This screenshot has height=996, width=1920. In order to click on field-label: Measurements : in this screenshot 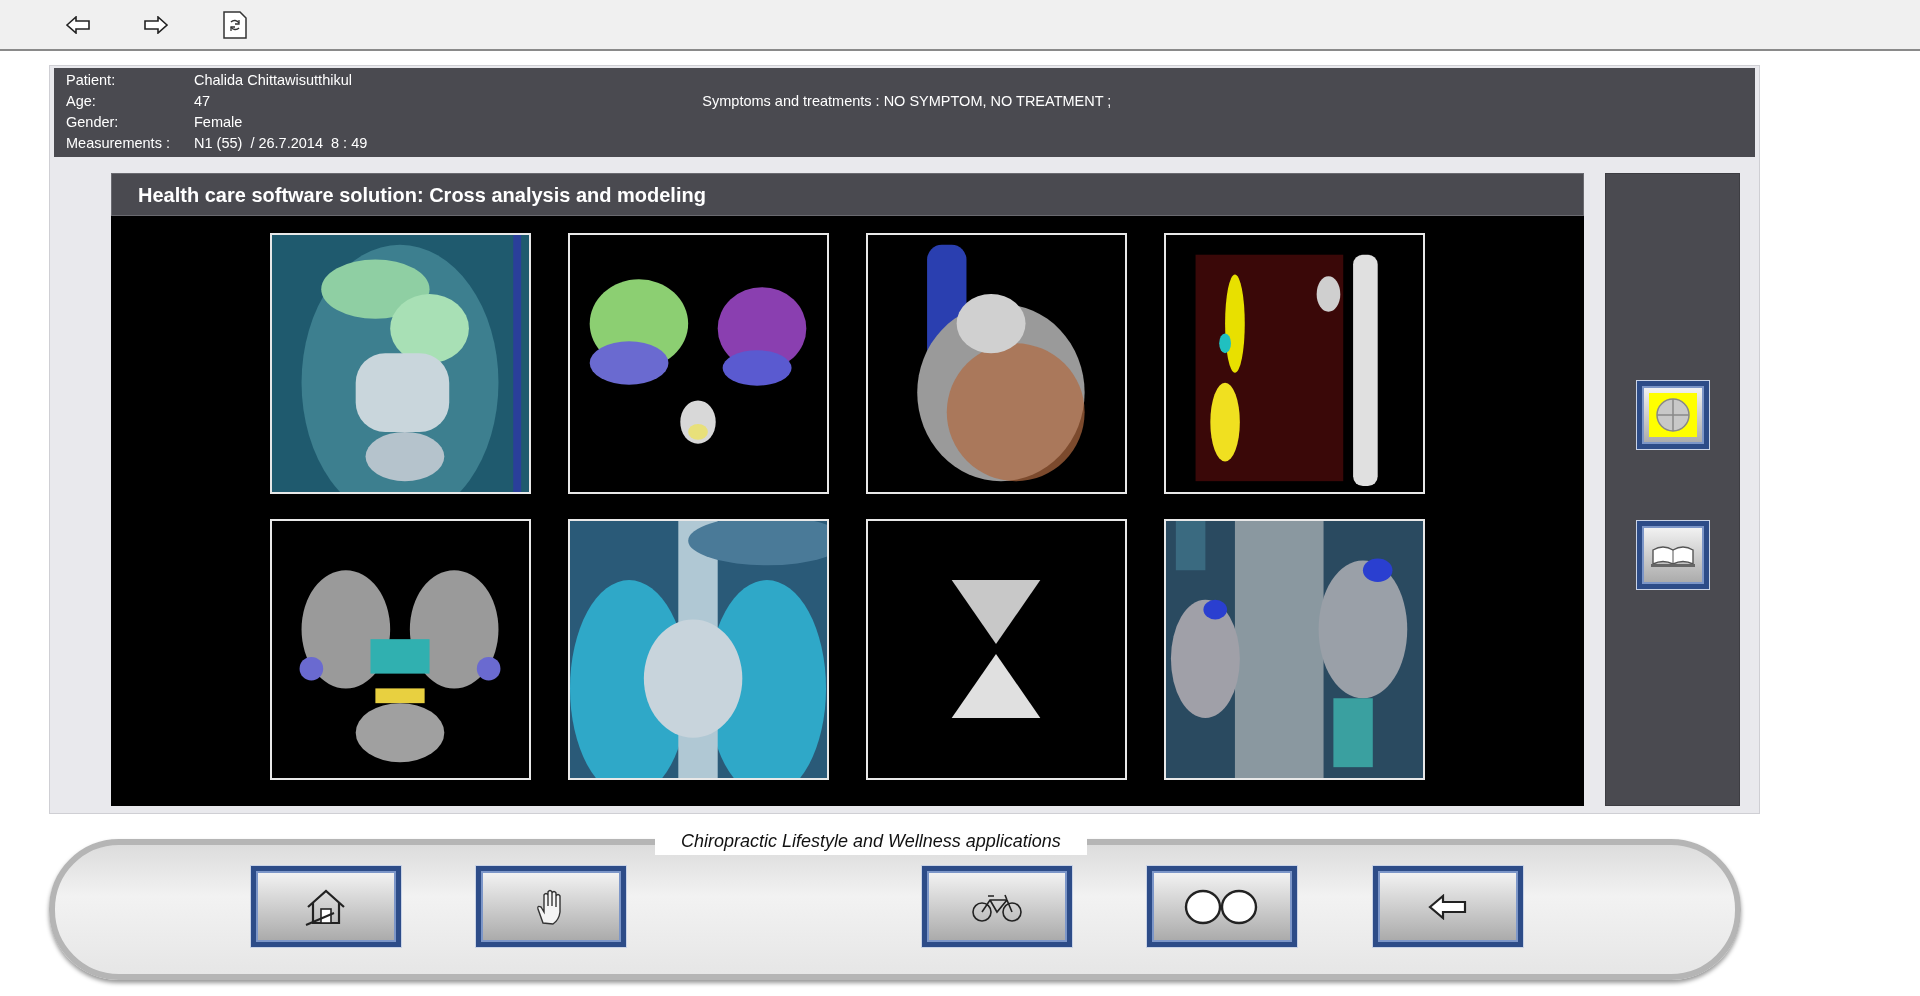, I will do `click(118, 143)`.